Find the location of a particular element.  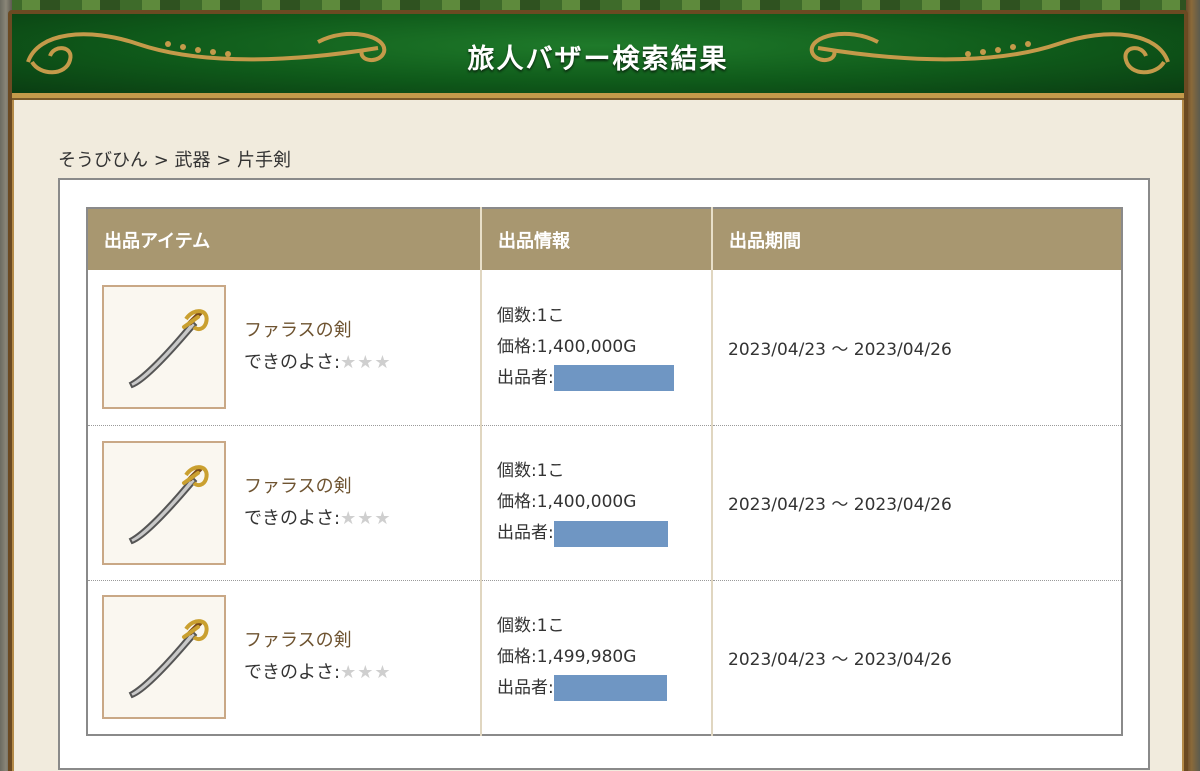

column-header-item: 出品アイテム is located at coordinates (284, 239).